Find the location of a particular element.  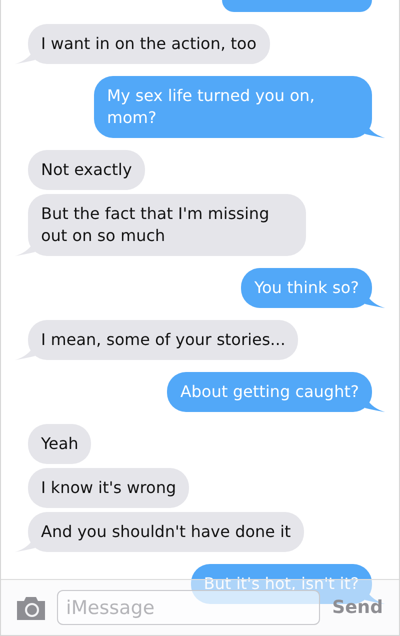

camera-icon is located at coordinates (31, 608).